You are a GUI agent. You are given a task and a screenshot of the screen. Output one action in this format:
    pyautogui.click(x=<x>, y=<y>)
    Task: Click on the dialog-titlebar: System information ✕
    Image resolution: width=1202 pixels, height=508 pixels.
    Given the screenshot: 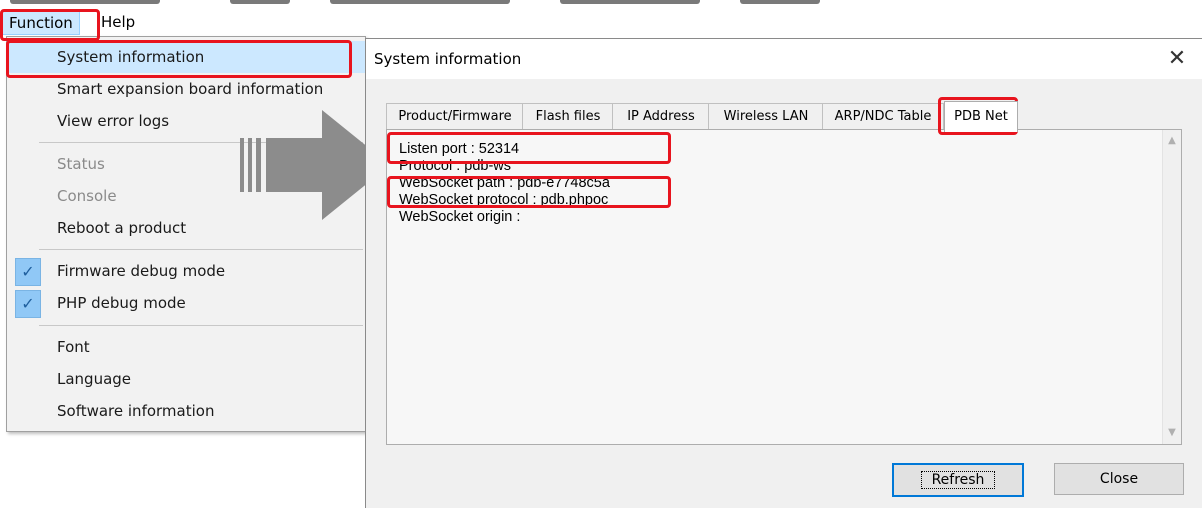 What is the action you would take?
    pyautogui.click(x=784, y=59)
    